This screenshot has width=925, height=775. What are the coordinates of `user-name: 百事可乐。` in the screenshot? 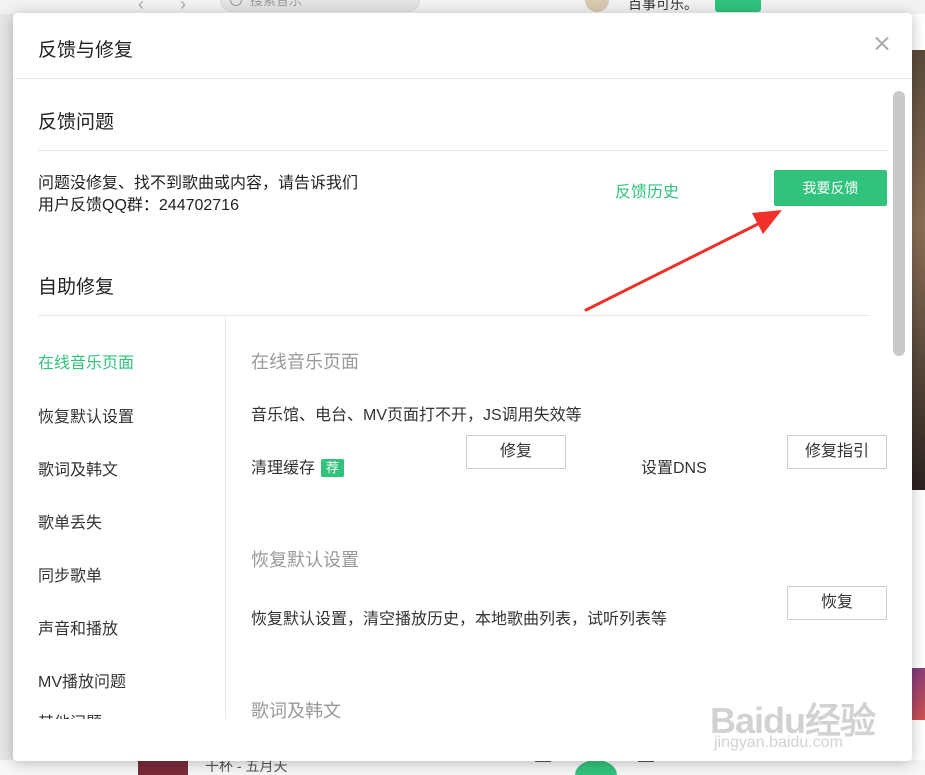 It's located at (663, 7).